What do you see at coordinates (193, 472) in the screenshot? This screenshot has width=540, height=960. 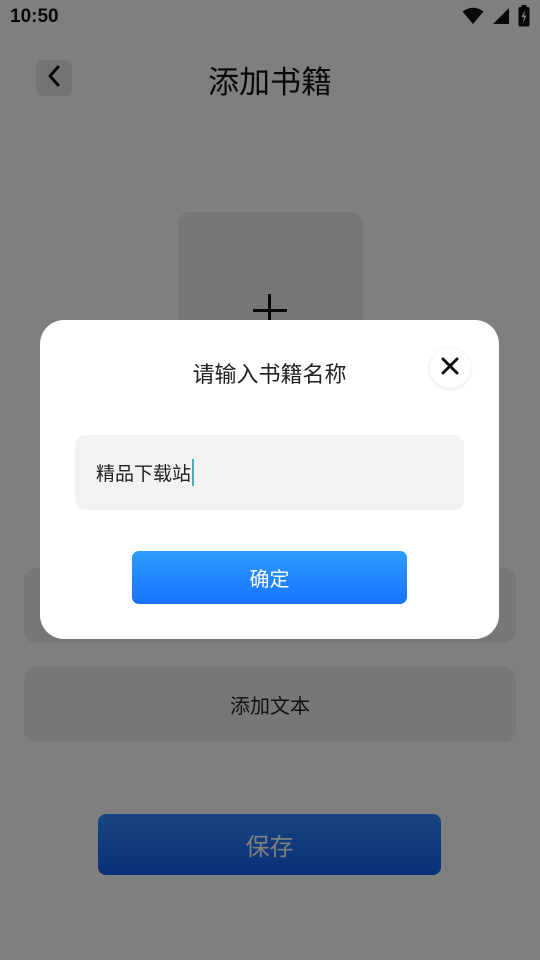 I see `text-caret` at bounding box center [193, 472].